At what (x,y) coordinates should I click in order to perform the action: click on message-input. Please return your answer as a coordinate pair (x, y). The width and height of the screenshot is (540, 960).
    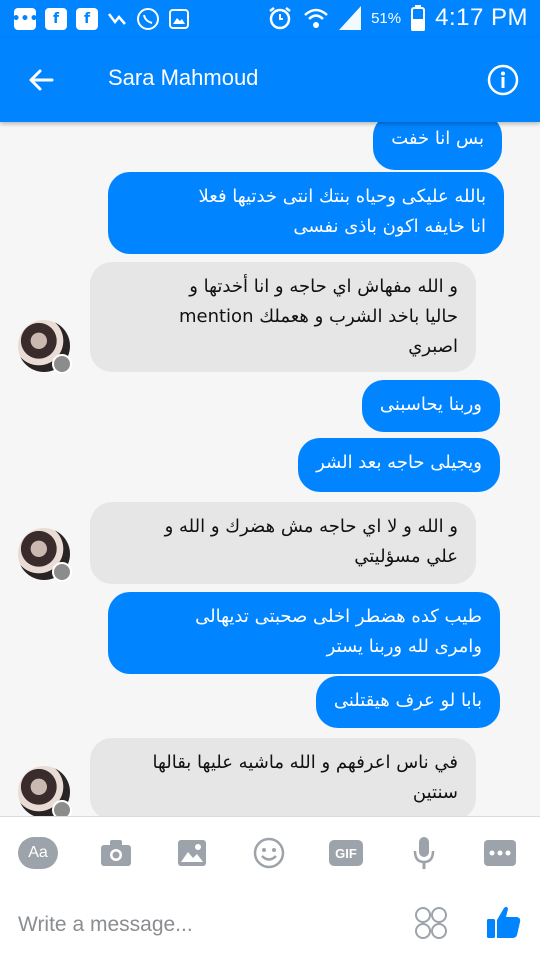
    Looking at the image, I should click on (208, 925).